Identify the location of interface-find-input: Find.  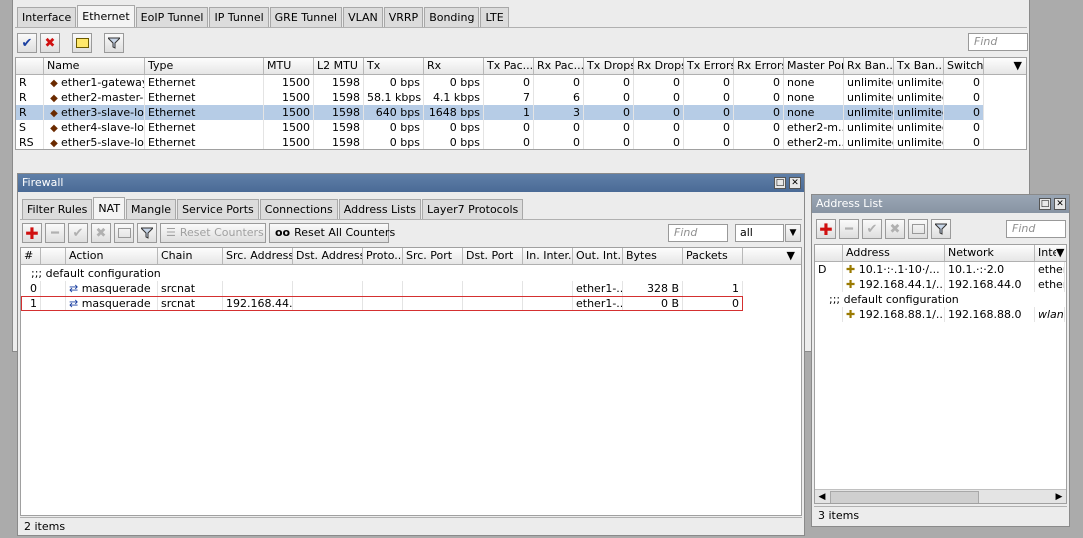
(998, 42).